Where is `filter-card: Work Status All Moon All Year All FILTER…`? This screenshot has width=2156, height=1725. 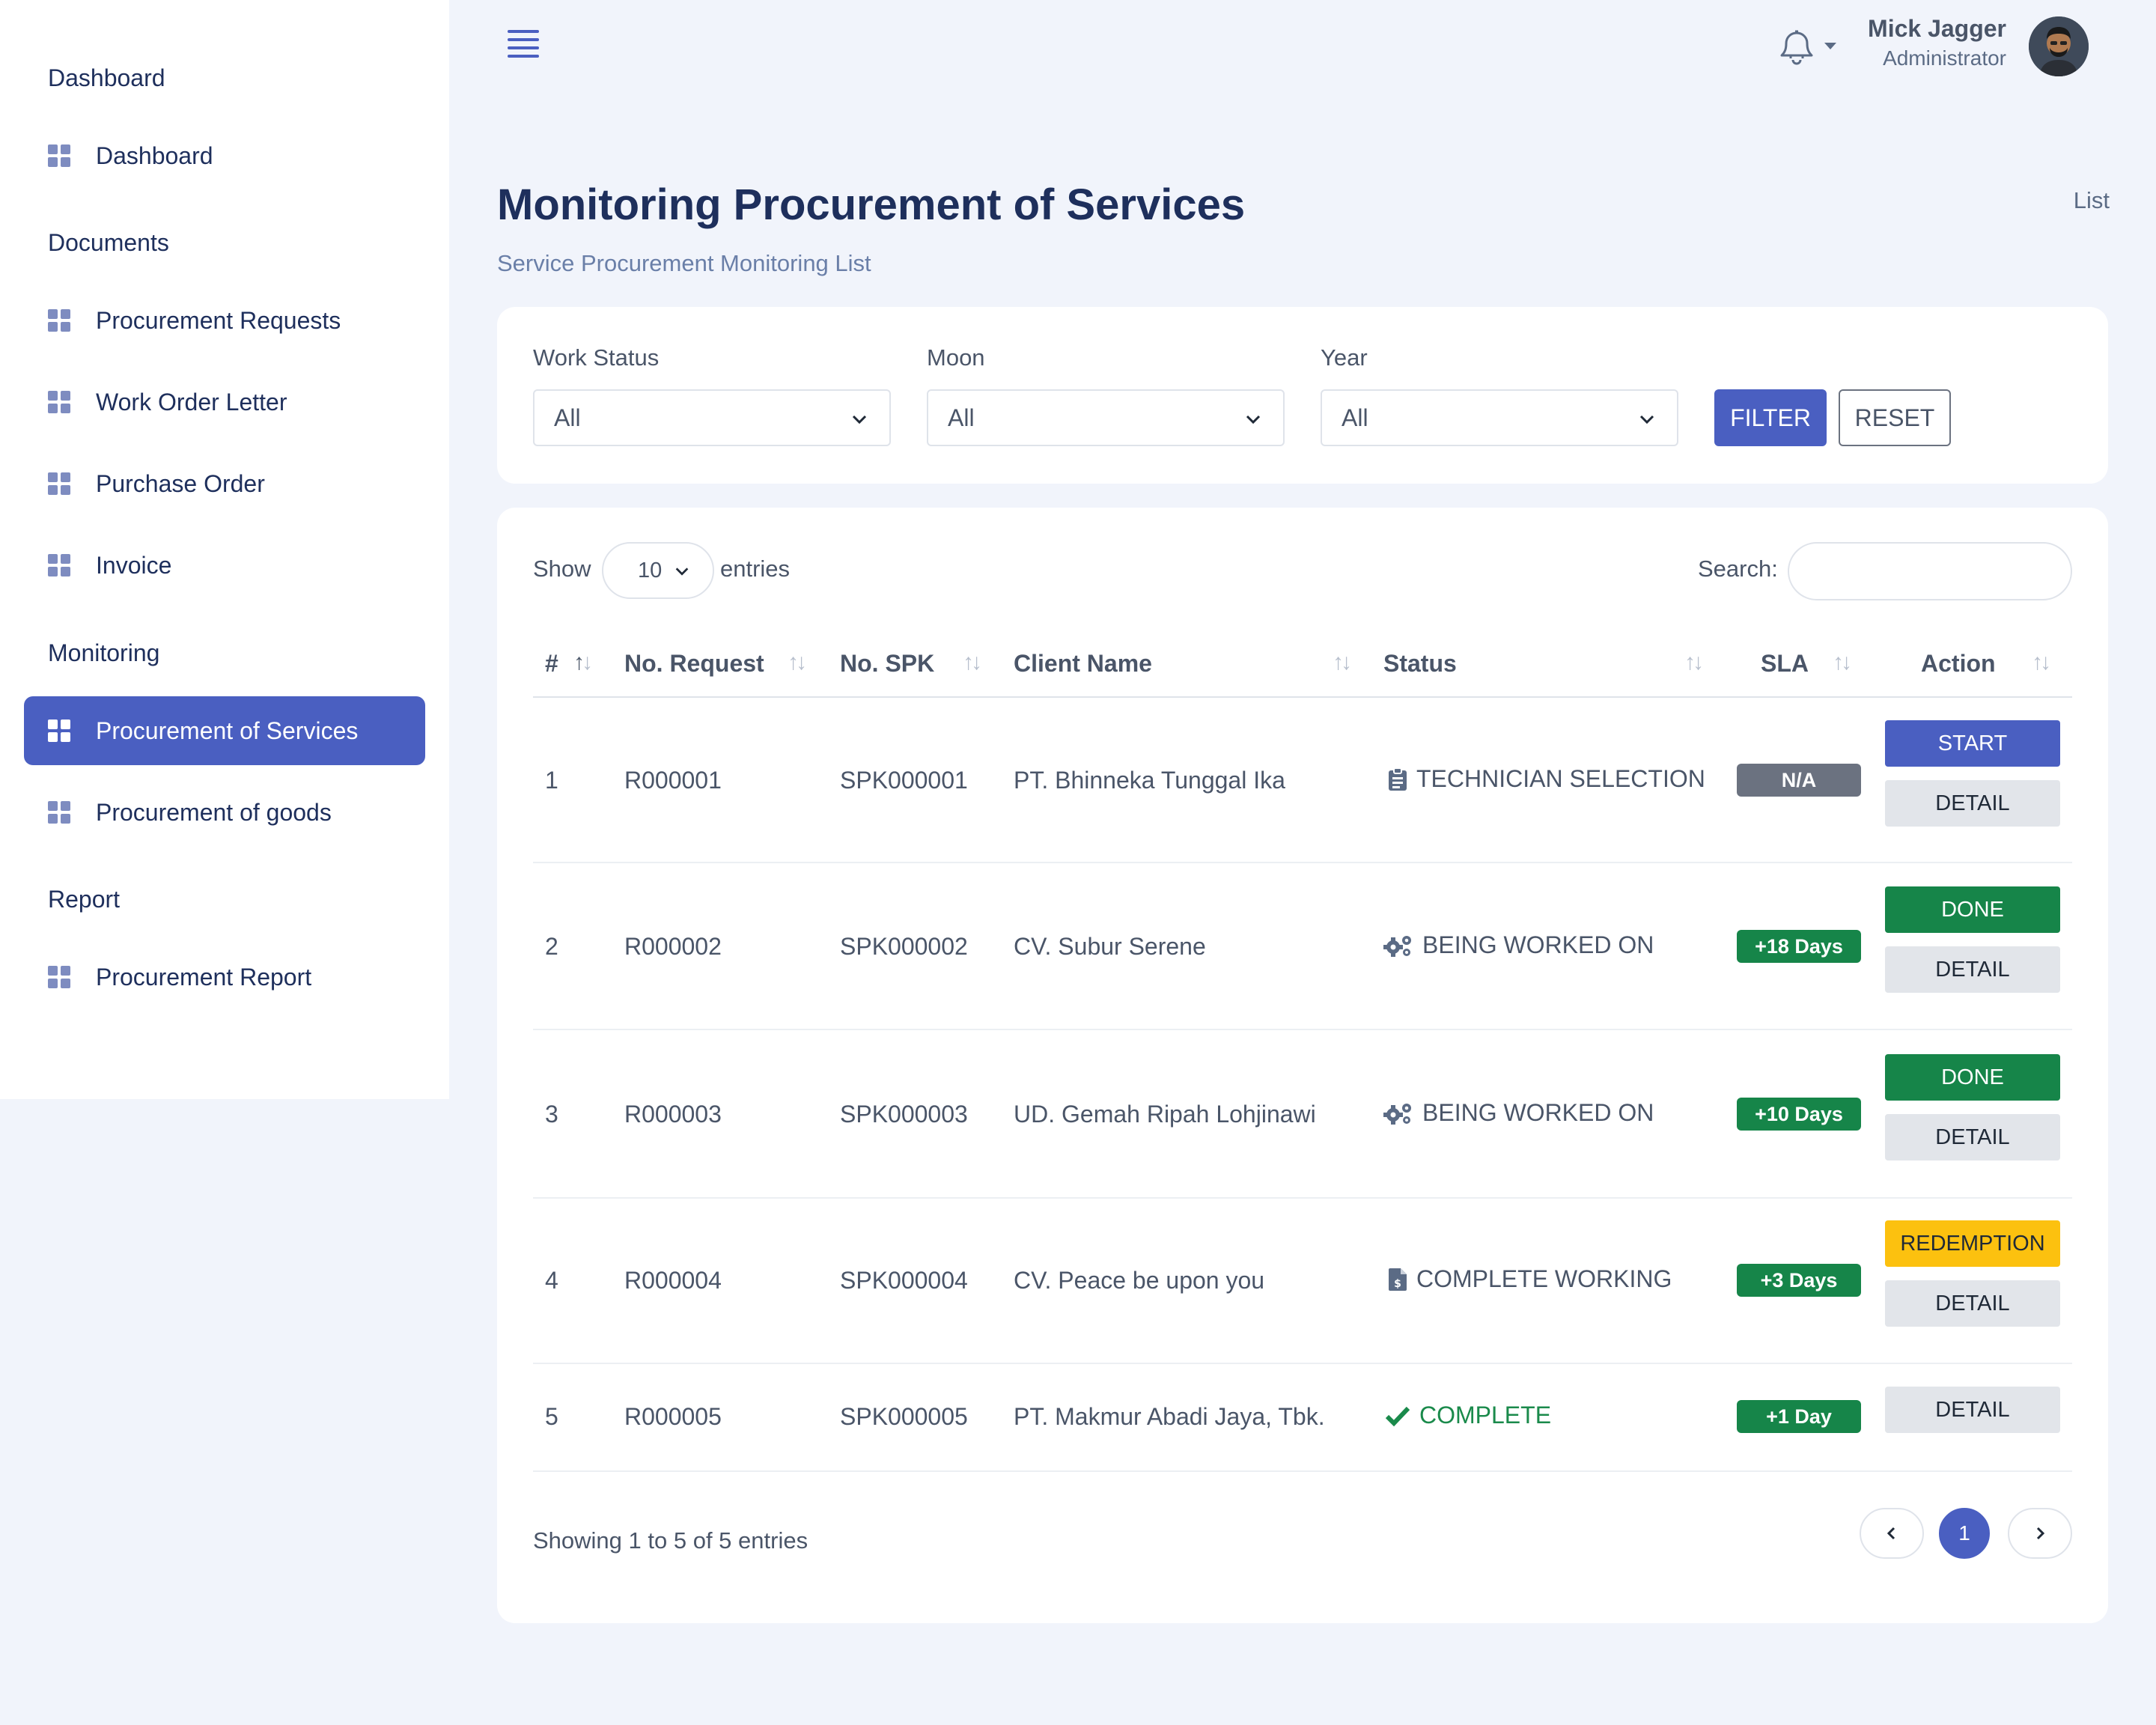 filter-card: Work Status All Moon All Year All FILTER… is located at coordinates (1302, 395).